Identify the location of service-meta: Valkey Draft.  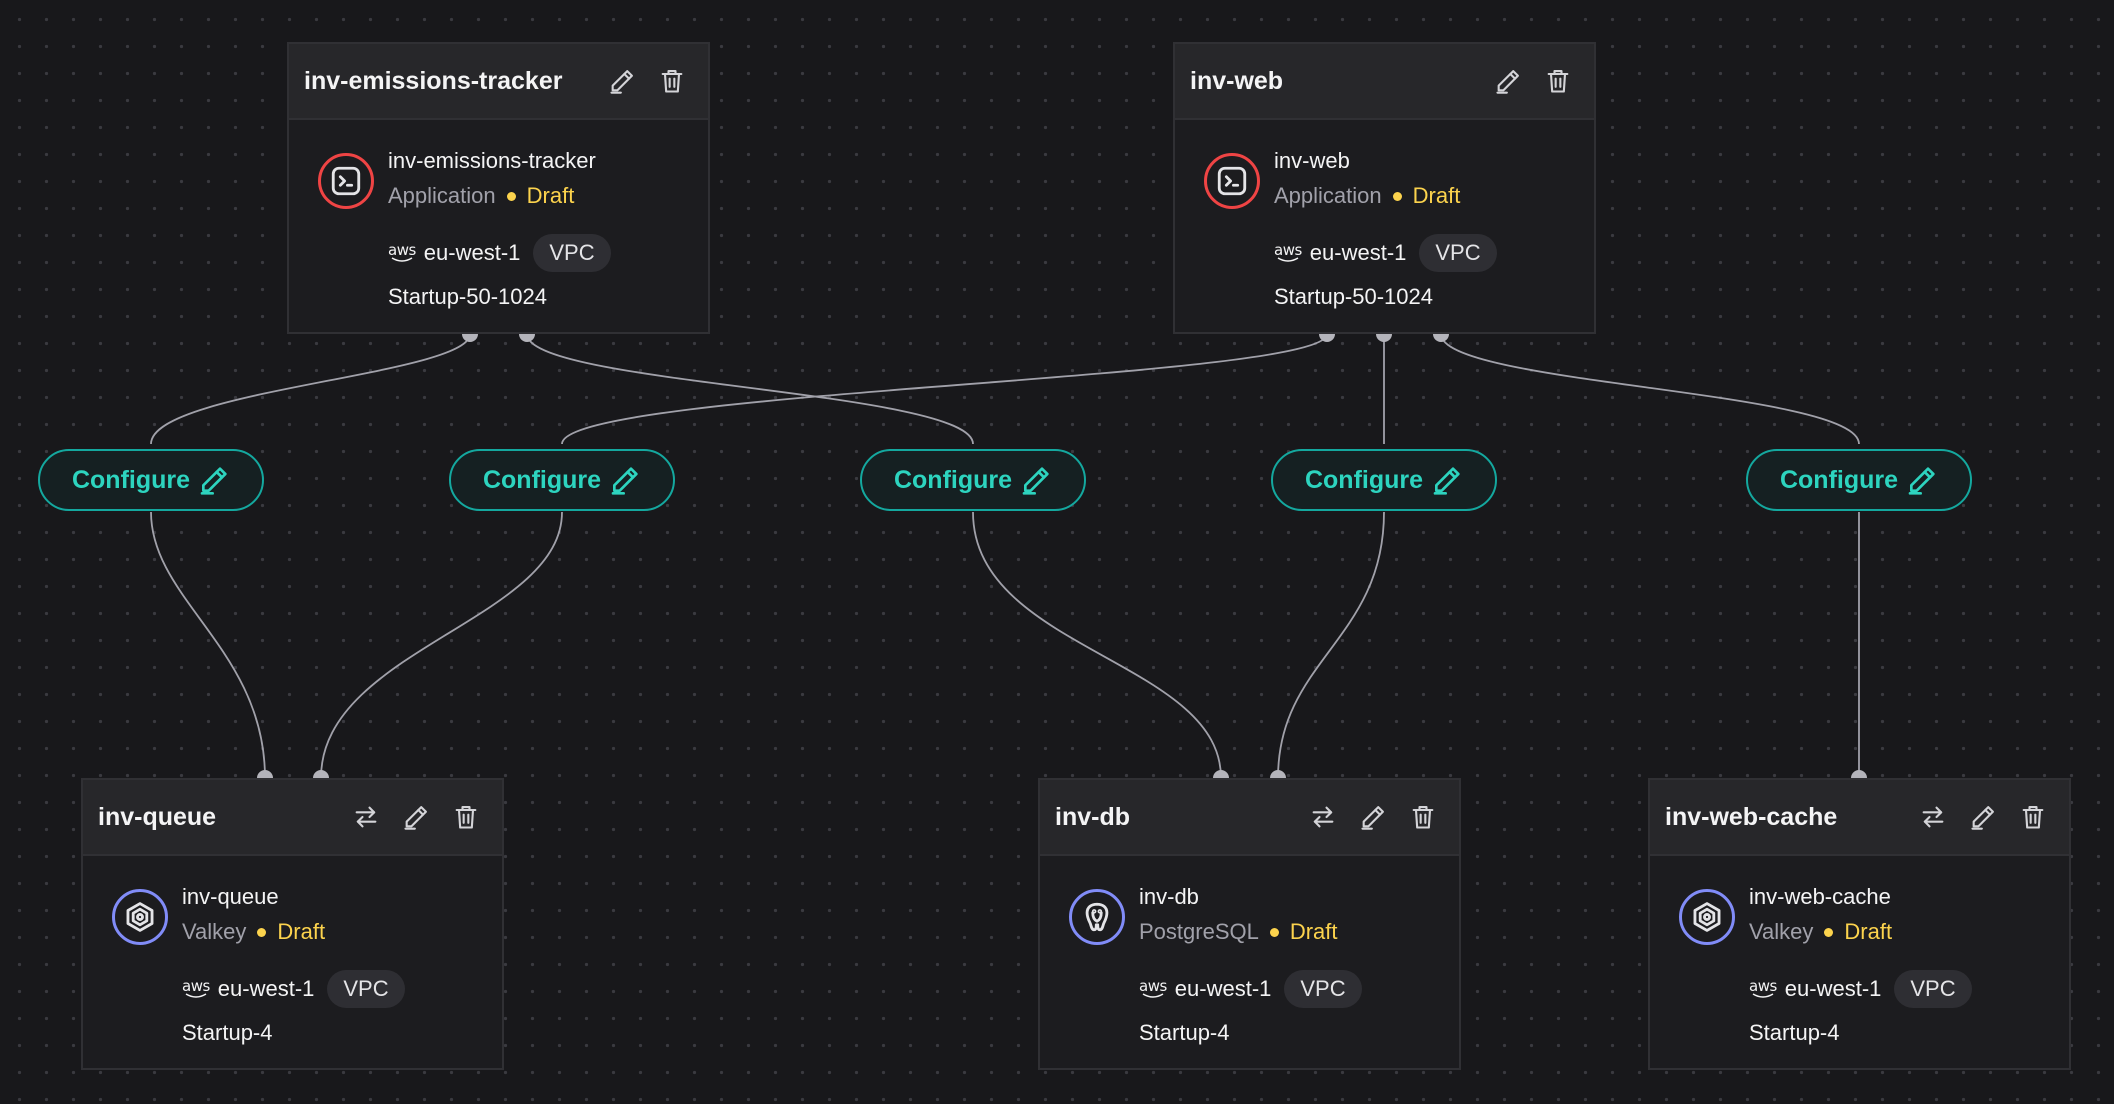
(253, 932).